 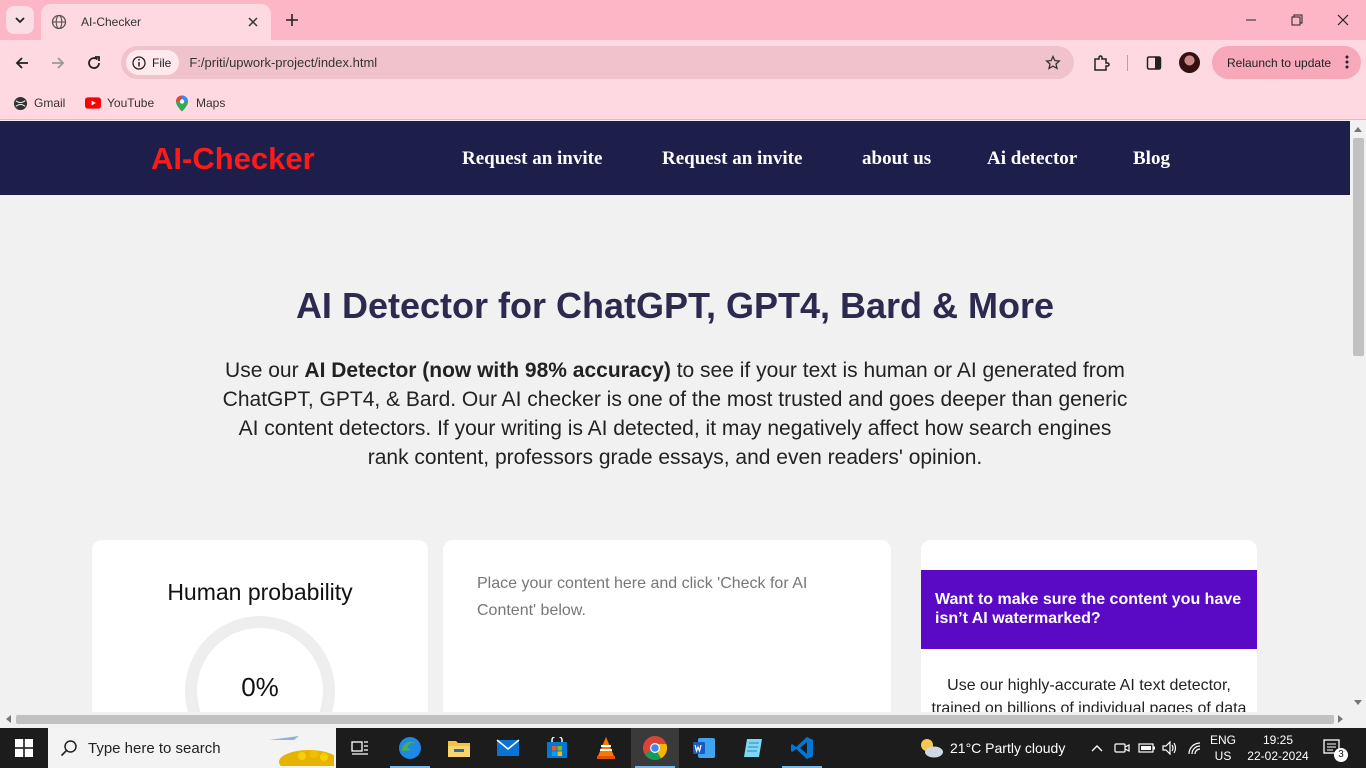 I want to click on site-logo: AI-Checker, so click(x=233, y=159).